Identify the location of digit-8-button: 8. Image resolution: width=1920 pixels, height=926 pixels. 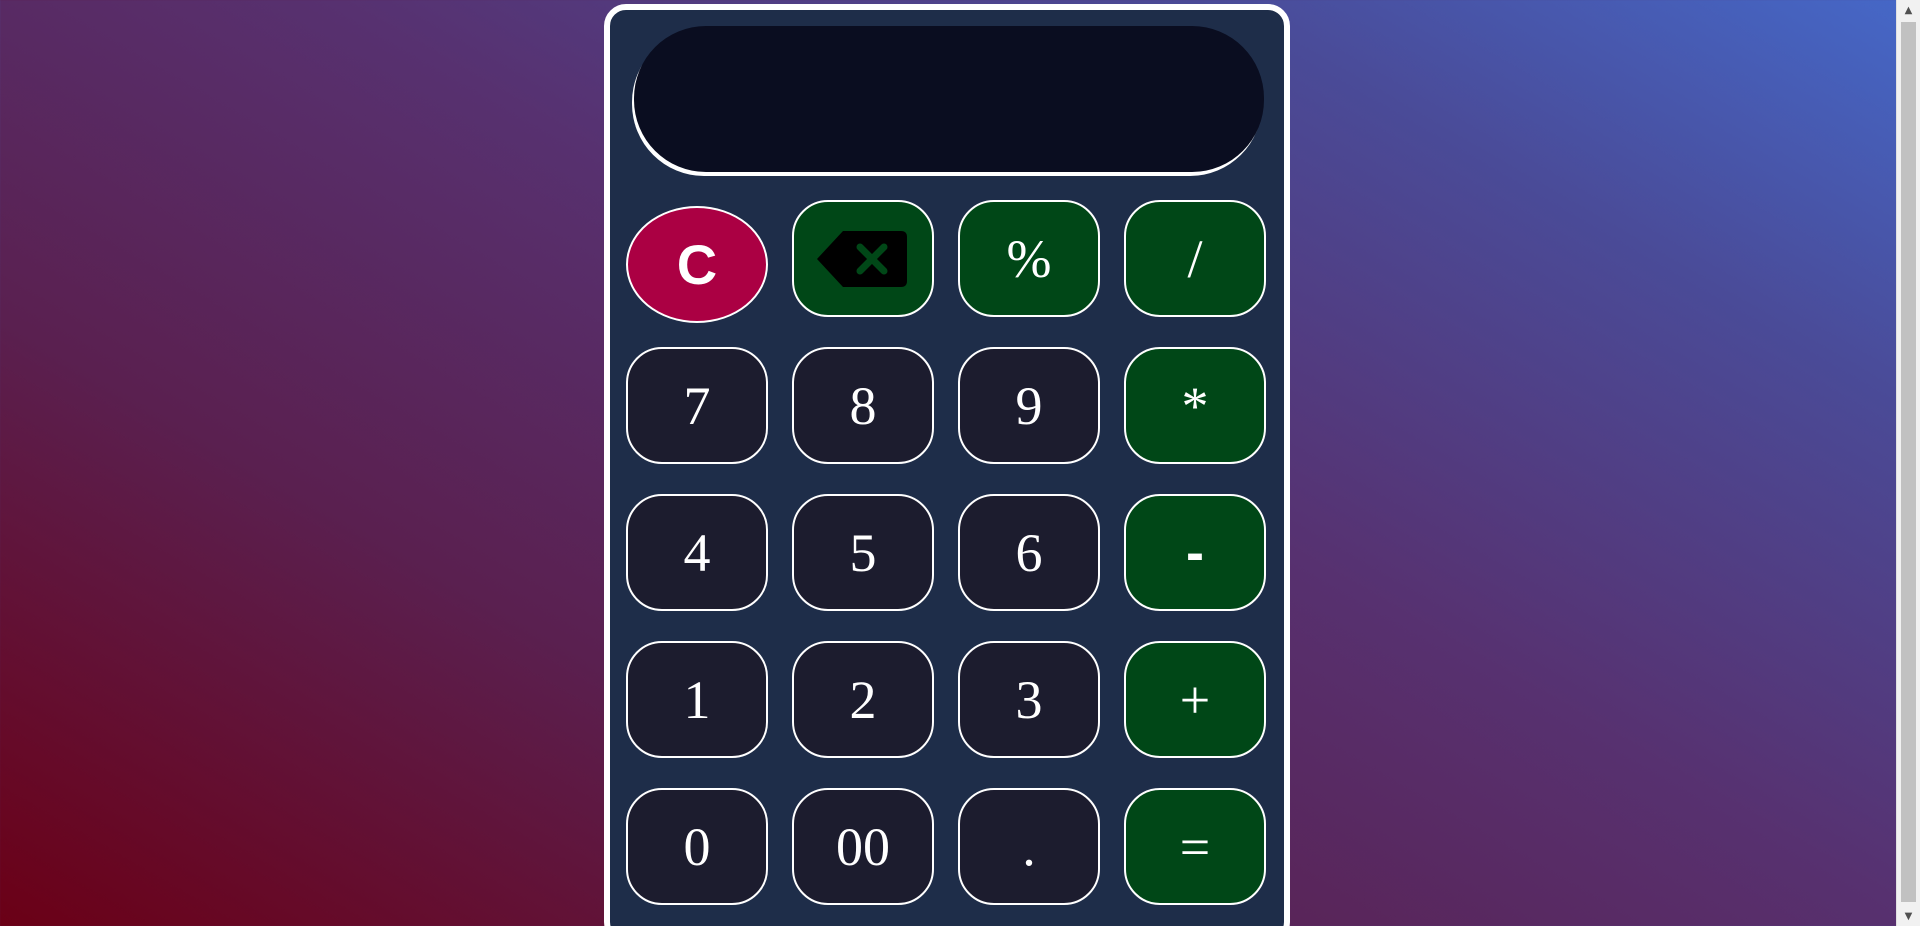
(863, 405).